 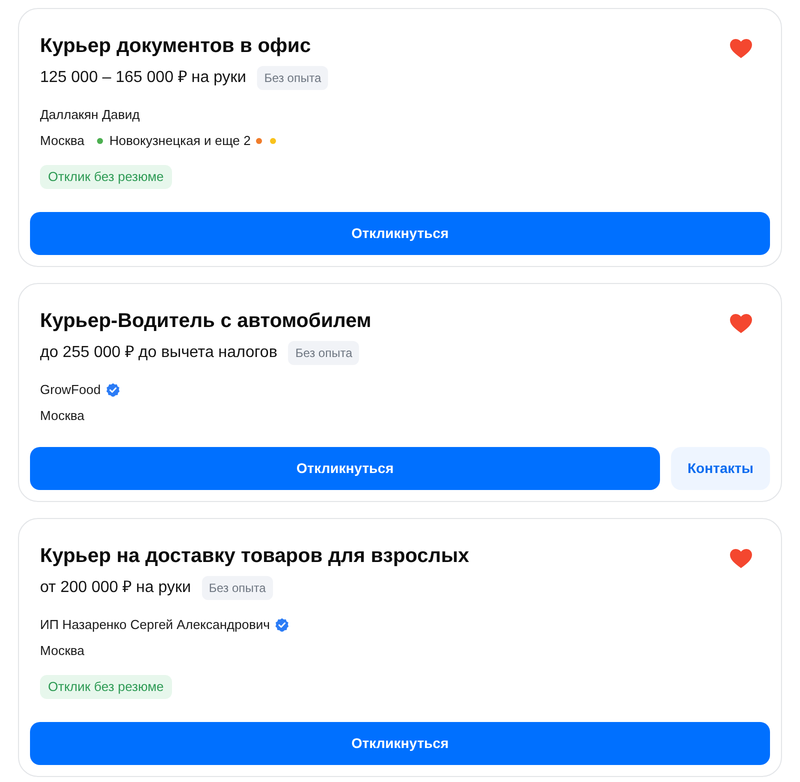 What do you see at coordinates (115, 588) in the screenshot?
I see `salary-text: от 200 000 ₽ на руки` at bounding box center [115, 588].